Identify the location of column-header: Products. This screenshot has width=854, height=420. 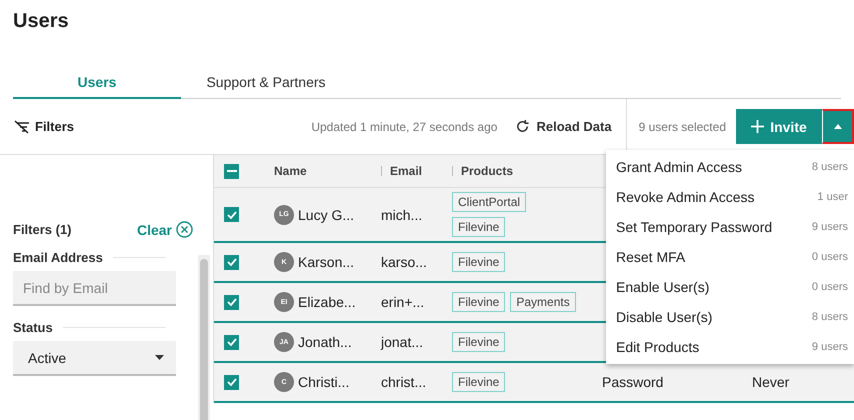
(527, 171).